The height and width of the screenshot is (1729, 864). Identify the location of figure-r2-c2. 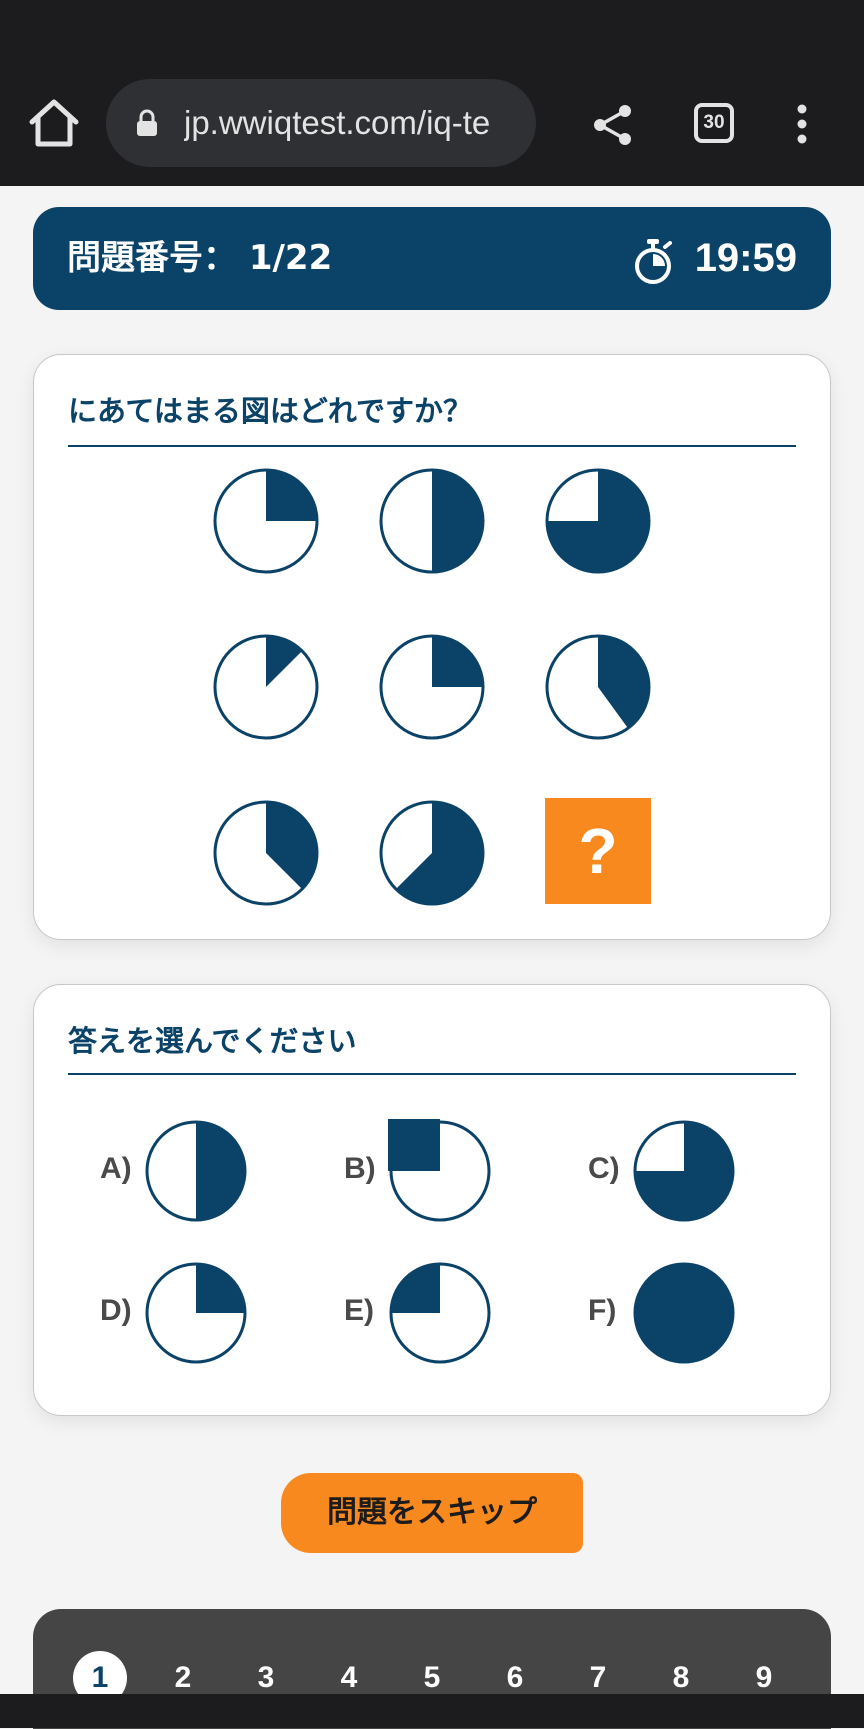
(432, 687).